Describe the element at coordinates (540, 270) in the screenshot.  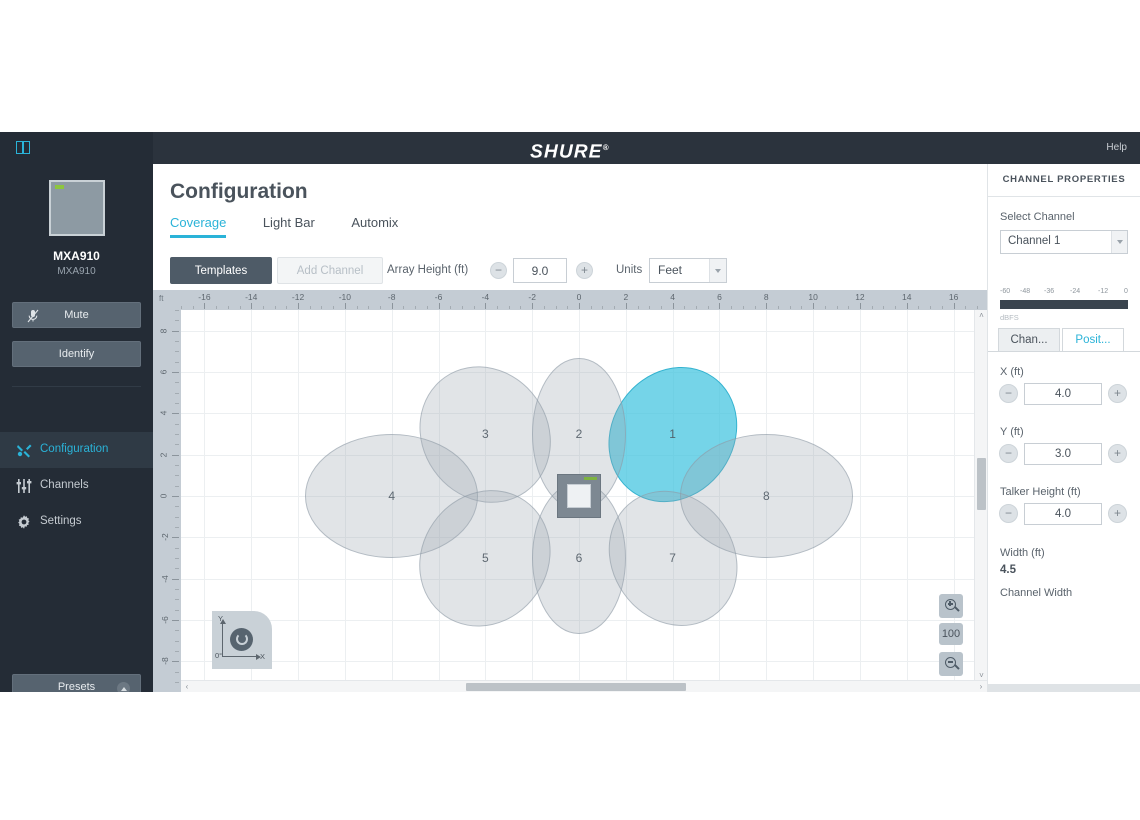
I see `array-height-input: 9.0` at that location.